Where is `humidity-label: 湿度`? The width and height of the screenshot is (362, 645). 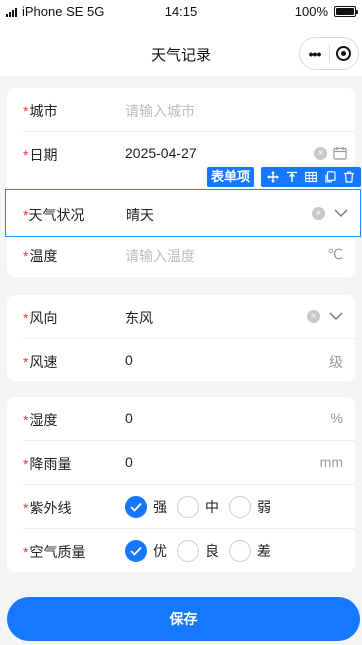 humidity-label: 湿度 is located at coordinates (43, 420).